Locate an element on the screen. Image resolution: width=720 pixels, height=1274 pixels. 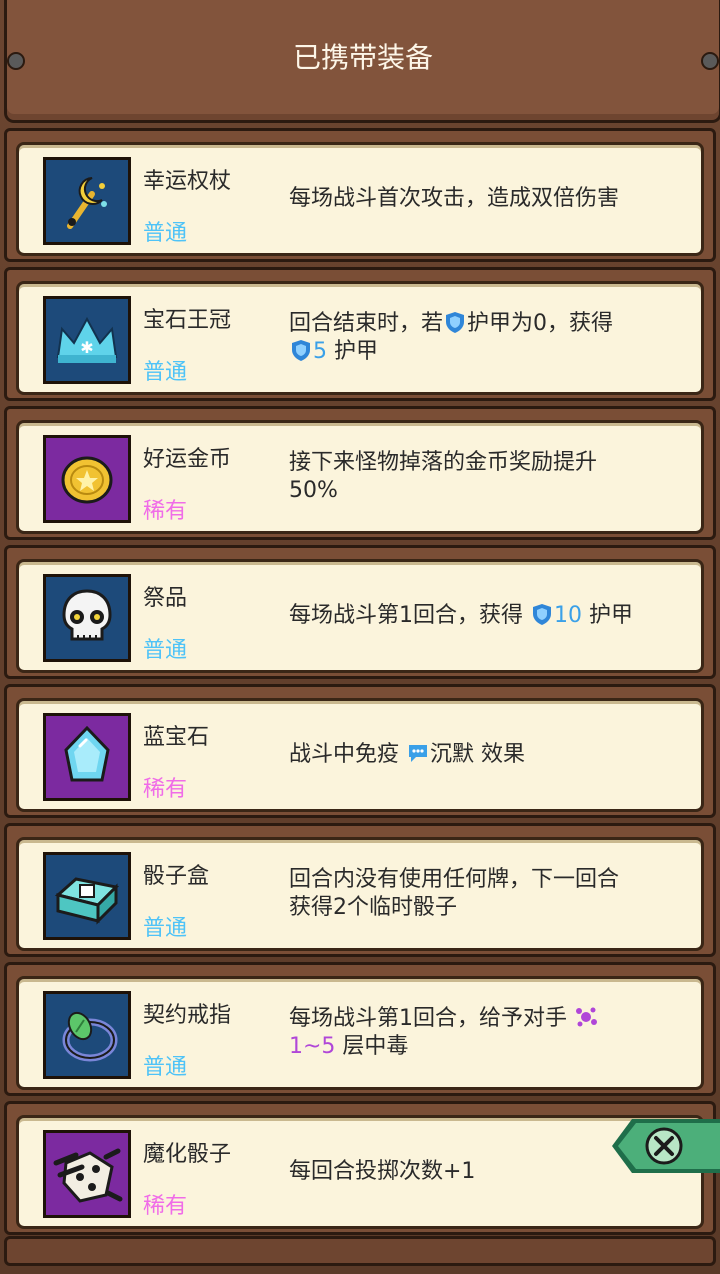
speech-bubble-icon is located at coordinates (418, 753).